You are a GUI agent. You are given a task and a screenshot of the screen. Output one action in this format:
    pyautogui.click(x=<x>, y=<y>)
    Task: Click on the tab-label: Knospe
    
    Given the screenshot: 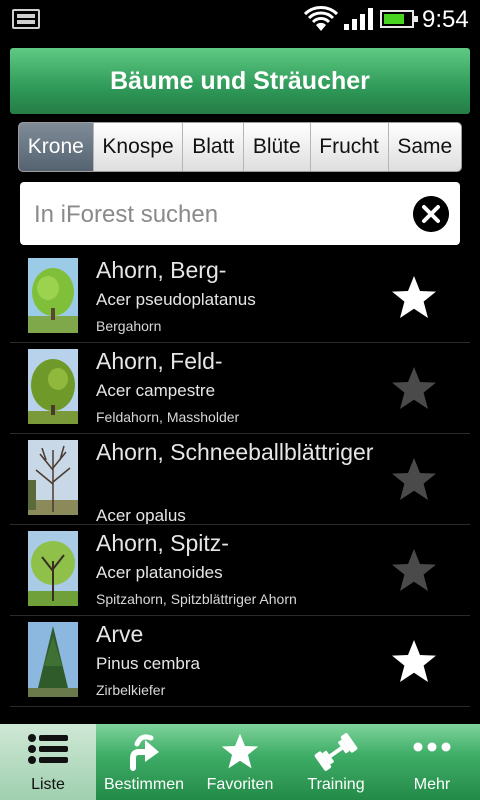 What is the action you would take?
    pyautogui.click(x=138, y=146)
    